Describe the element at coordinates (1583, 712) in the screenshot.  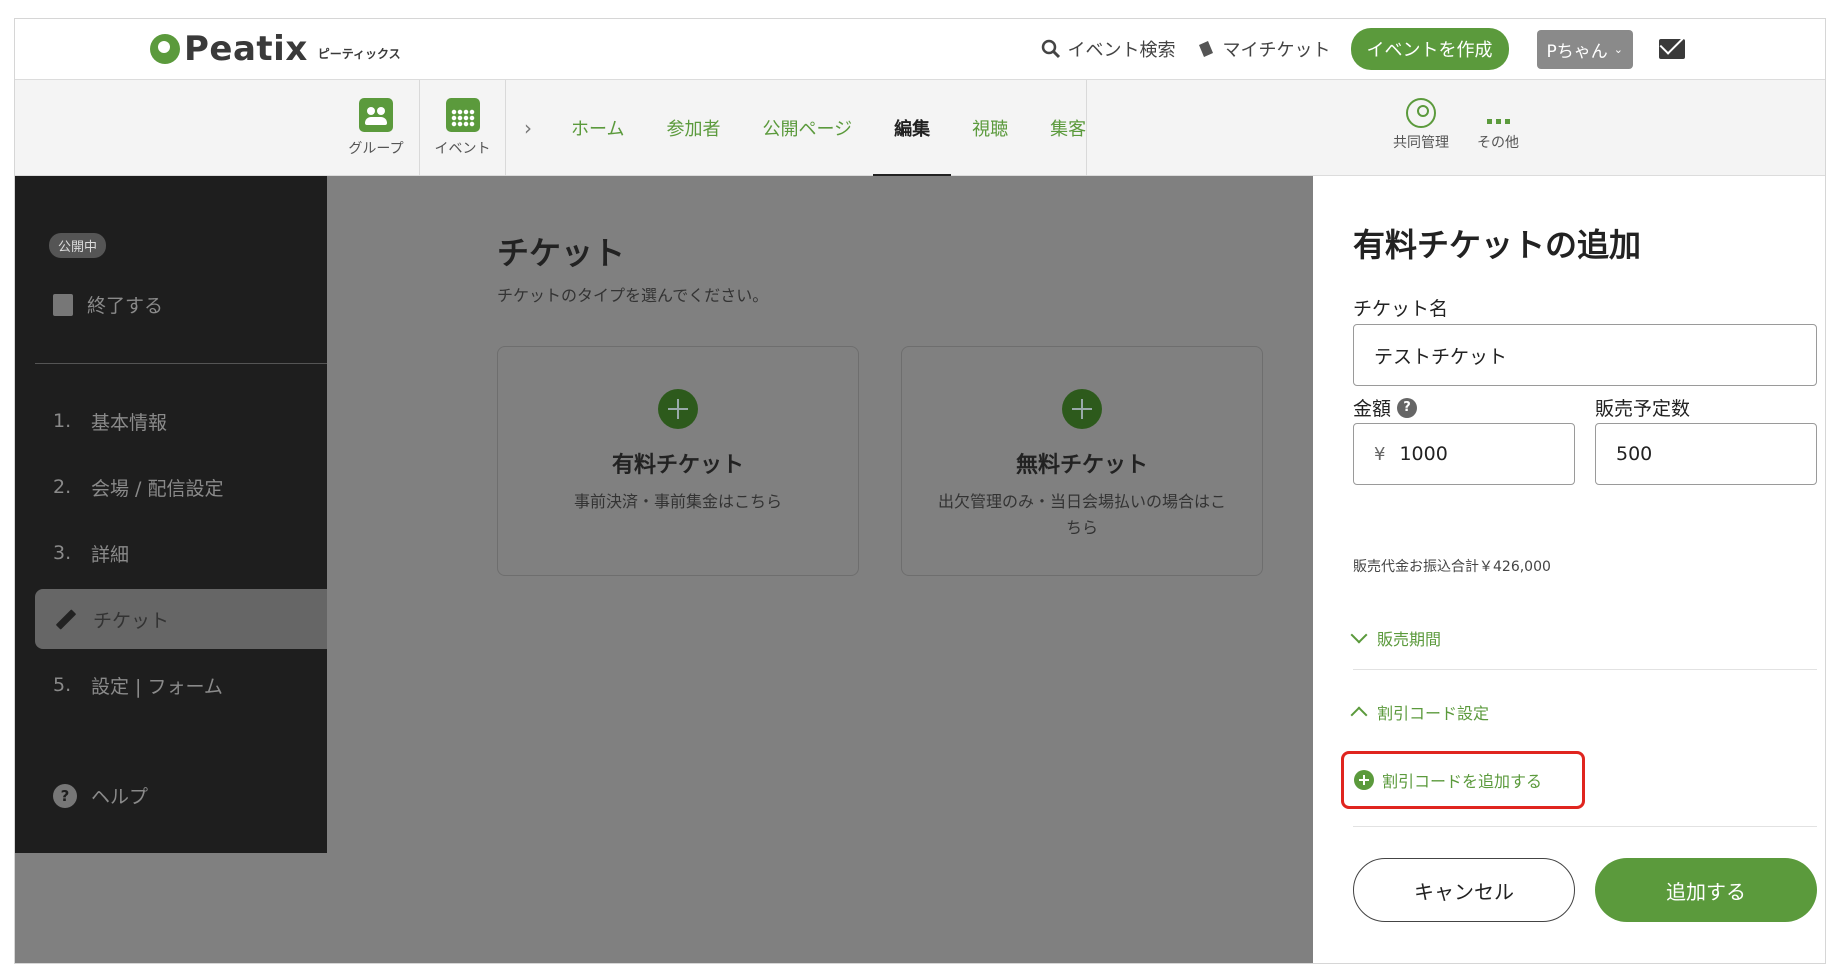
I see `discount-settings-toggle: 割引コード設定` at that location.